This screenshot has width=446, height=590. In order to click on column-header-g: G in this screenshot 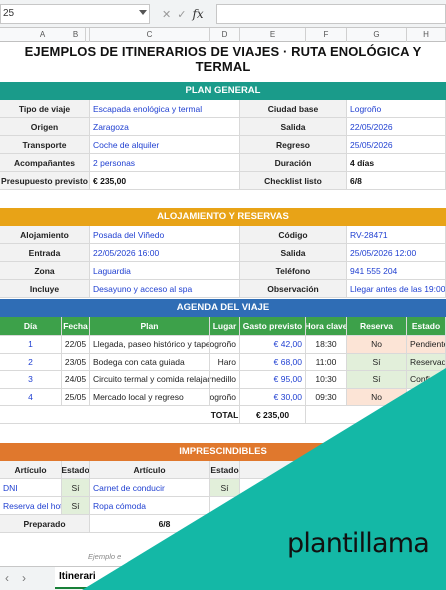, I will do `click(377, 35)`.